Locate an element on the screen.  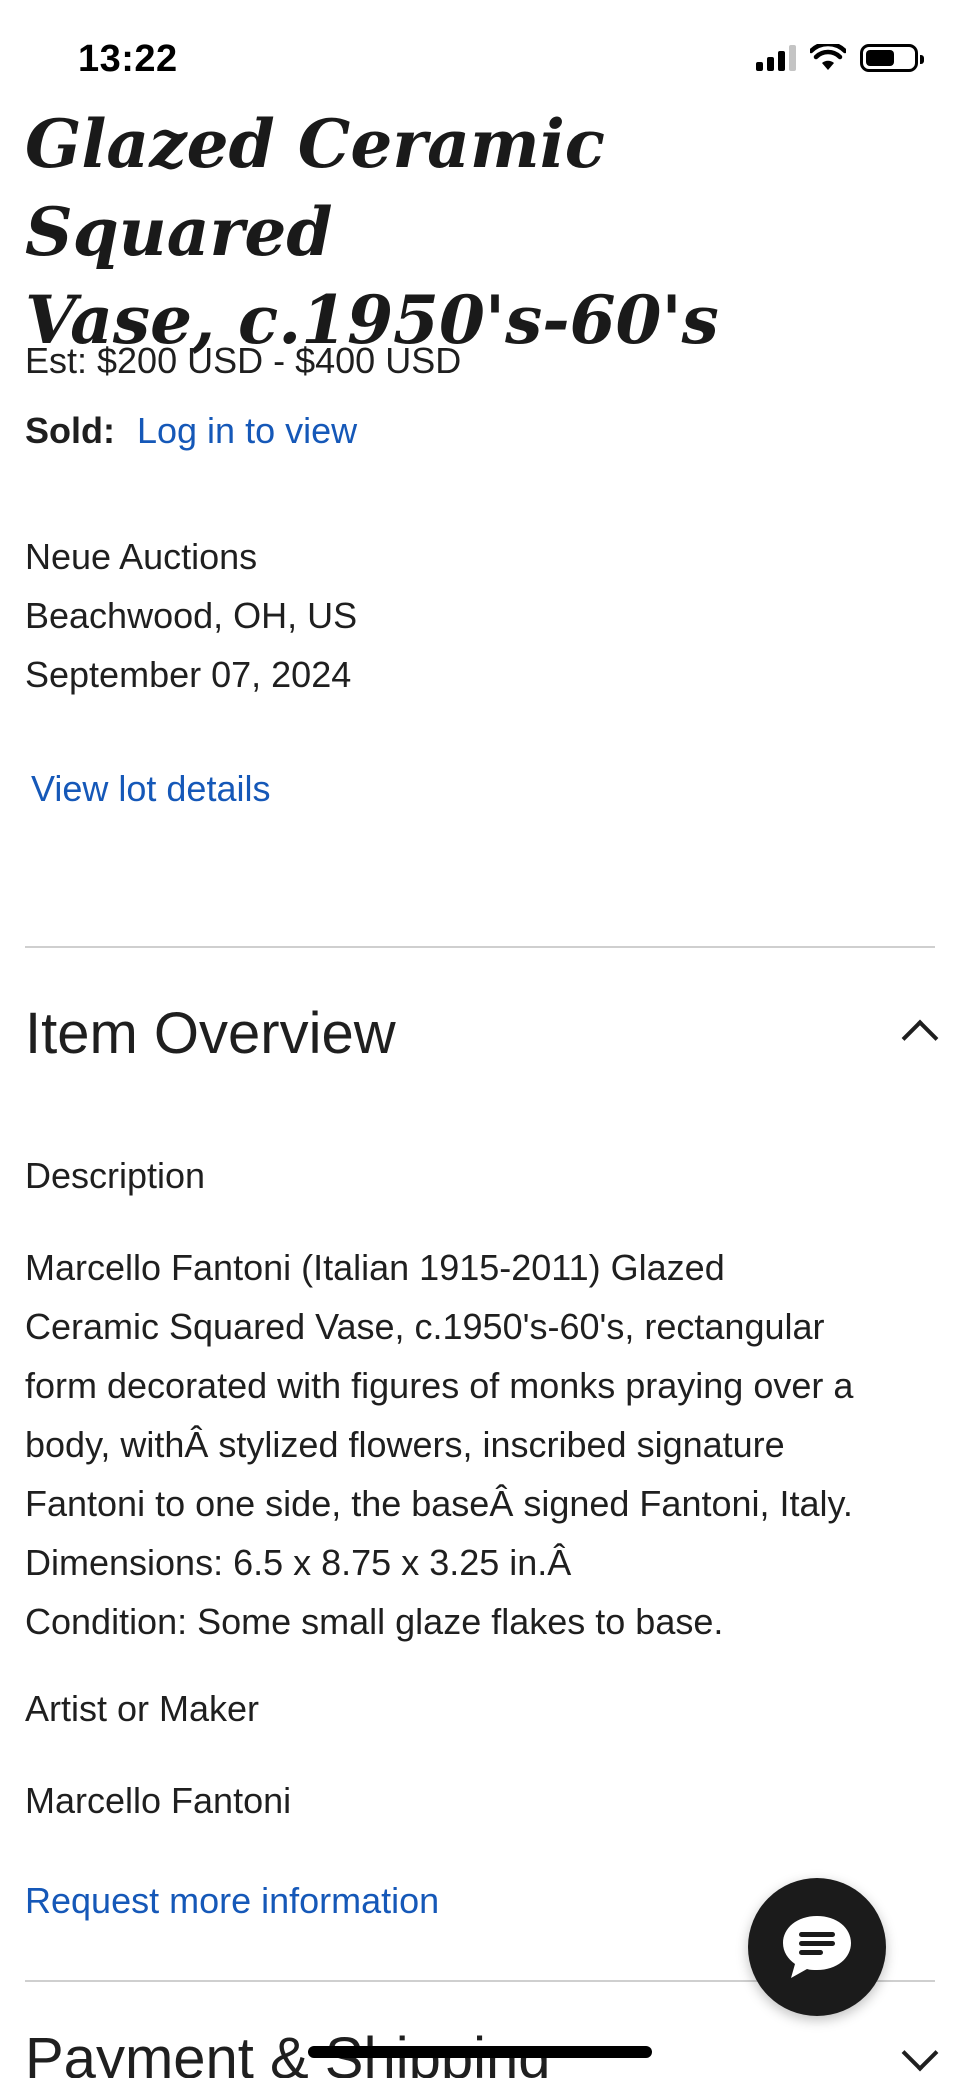
artist-label: Artist or Maker is located at coordinates (142, 1708).